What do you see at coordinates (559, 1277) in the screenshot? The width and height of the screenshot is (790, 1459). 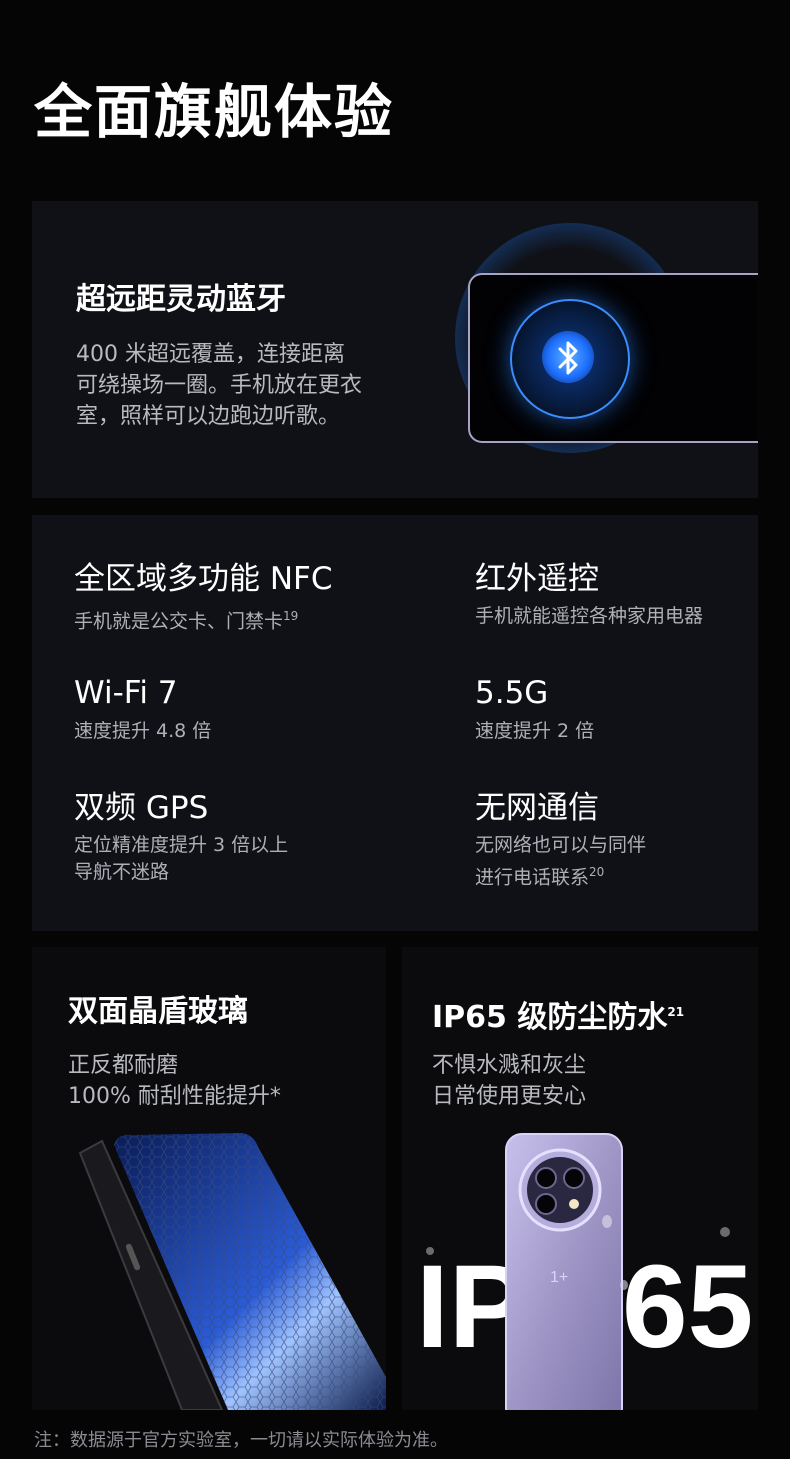 I see `svg-text: 1+` at bounding box center [559, 1277].